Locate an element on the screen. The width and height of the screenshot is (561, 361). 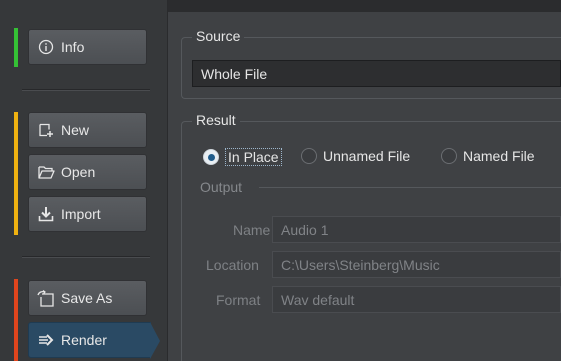
file-group-stripe is located at coordinates (16, 173).